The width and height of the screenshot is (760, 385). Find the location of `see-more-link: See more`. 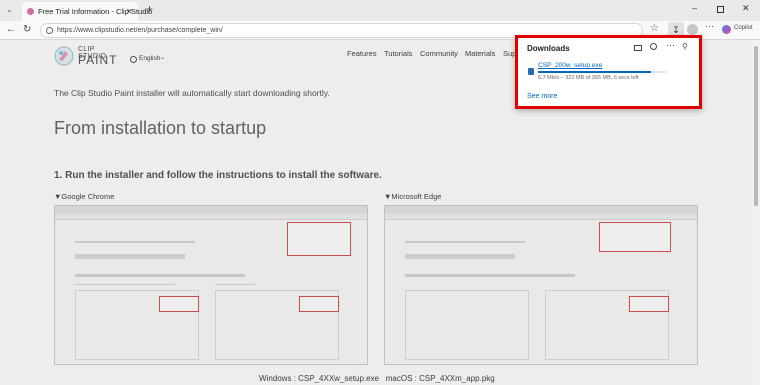

see-more-link: See more is located at coordinates (542, 96).